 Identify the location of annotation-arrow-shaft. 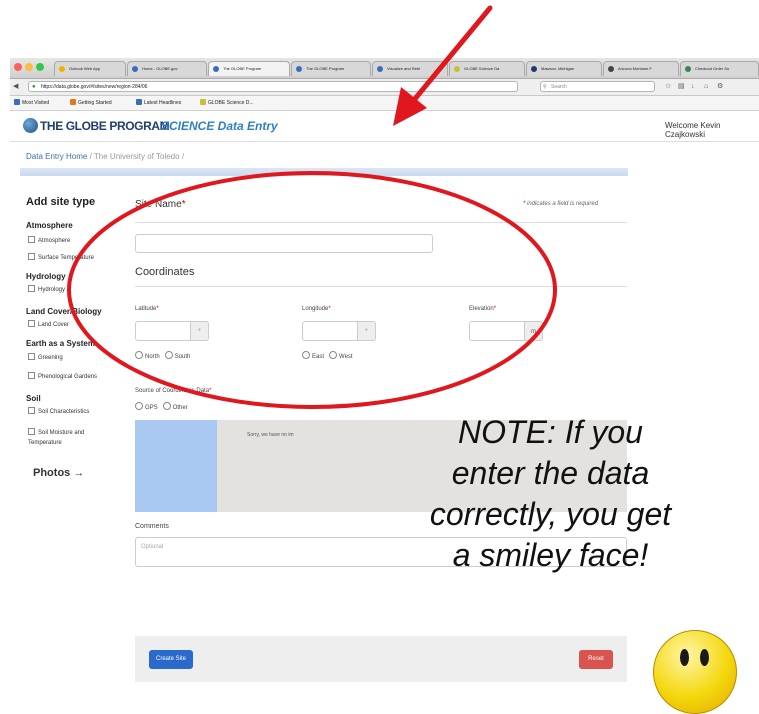
(452, 54).